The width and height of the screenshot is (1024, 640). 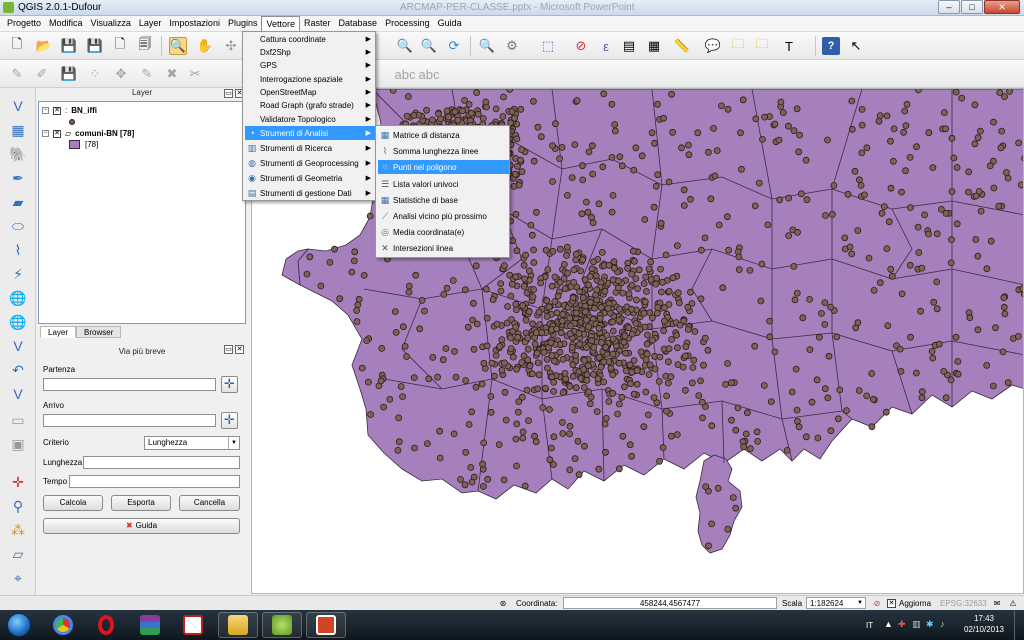 I want to click on add-feature-icon: ⁘, so click(x=95, y=74).